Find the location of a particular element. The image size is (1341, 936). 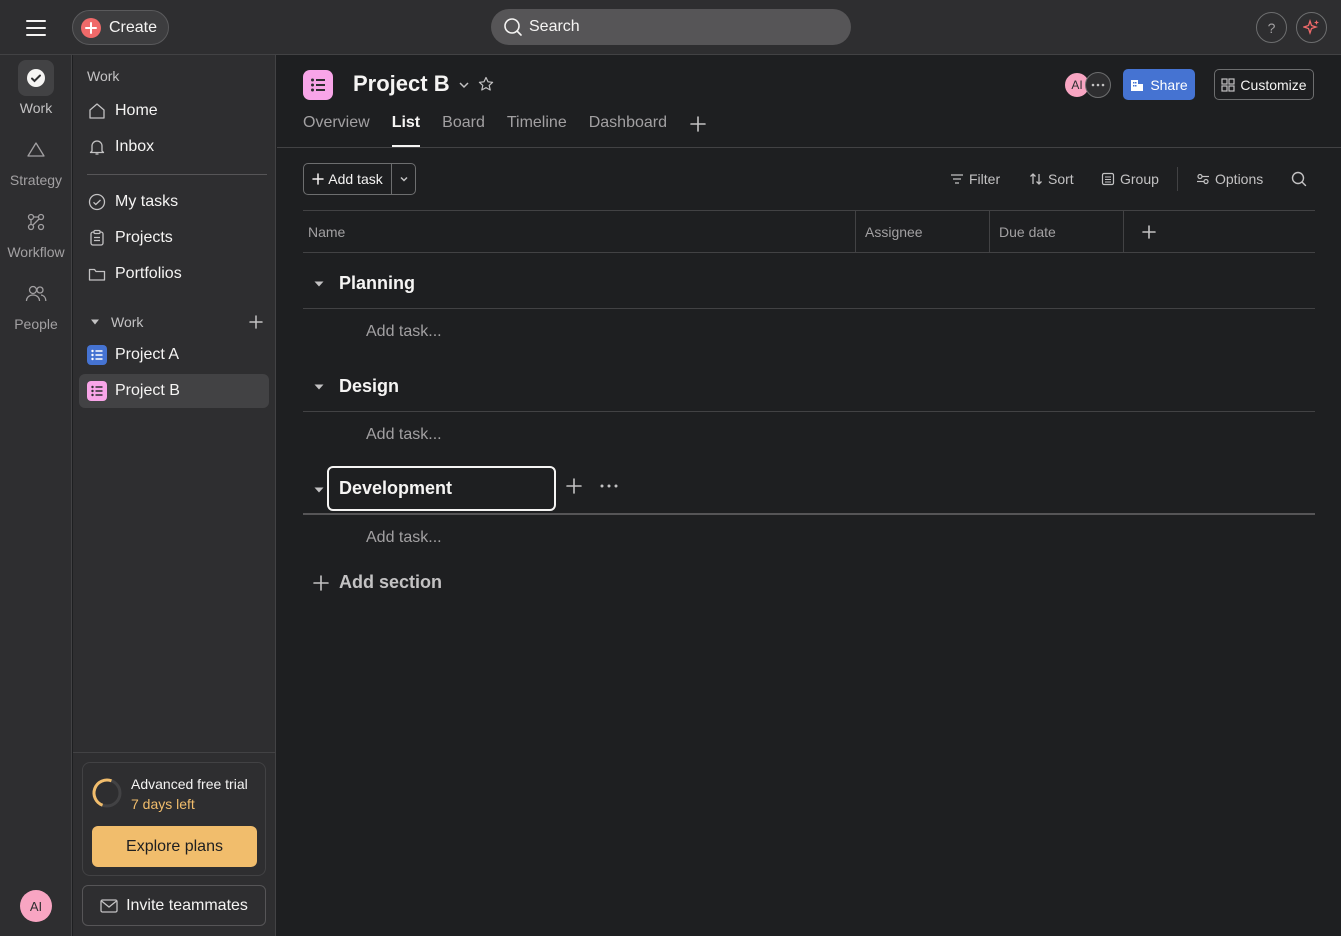

rail-item-label: Work is located at coordinates (36, 108).